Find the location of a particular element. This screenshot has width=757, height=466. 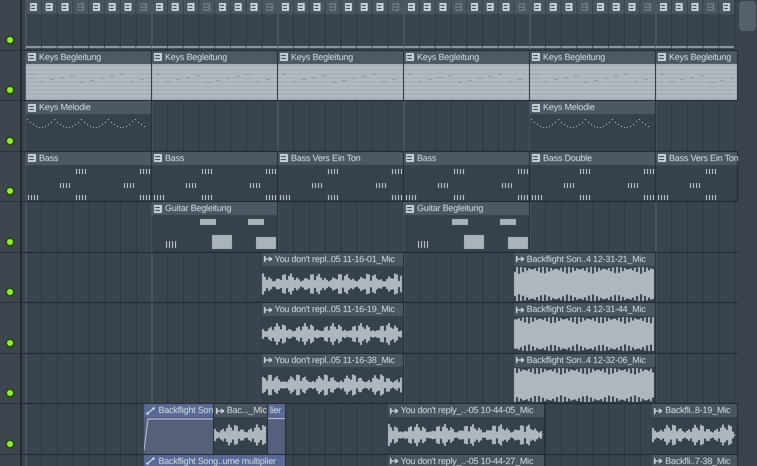

clip-name: Backflight Son..4 12-31-21_Mic is located at coordinates (586, 259).